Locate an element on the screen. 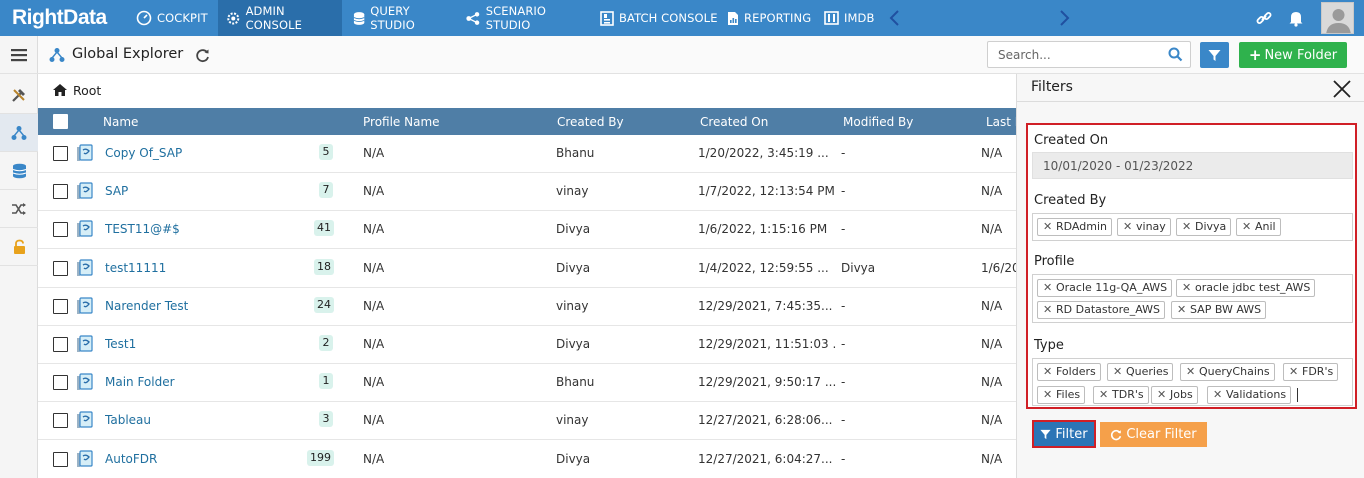 The image size is (1364, 478). tag-created-by: ✕ RDAdmin is located at coordinates (1074, 227).